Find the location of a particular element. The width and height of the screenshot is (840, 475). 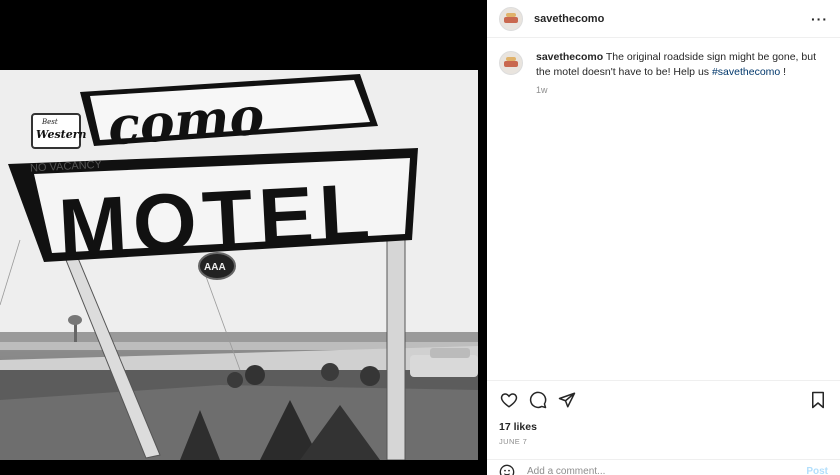

heart-icon is located at coordinates (509, 400).